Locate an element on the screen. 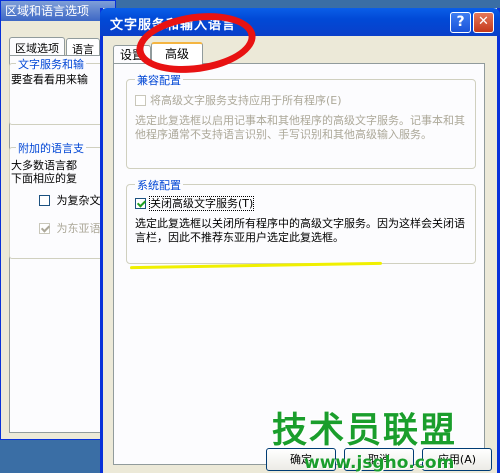 The height and width of the screenshot is (473, 500). text-services-description: 要查看看用来输 is located at coordinates (49, 79).